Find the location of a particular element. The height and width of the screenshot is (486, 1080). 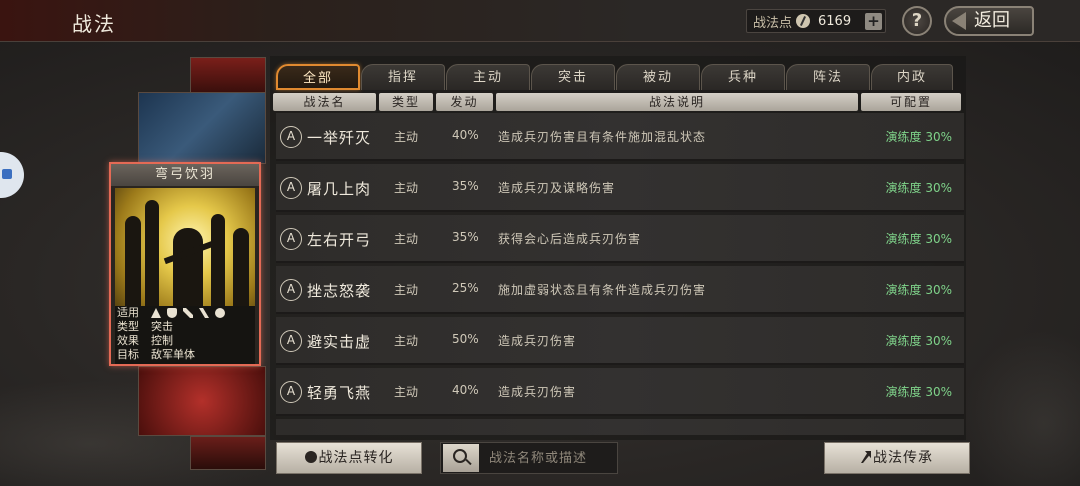

help-button: ? is located at coordinates (917, 21).